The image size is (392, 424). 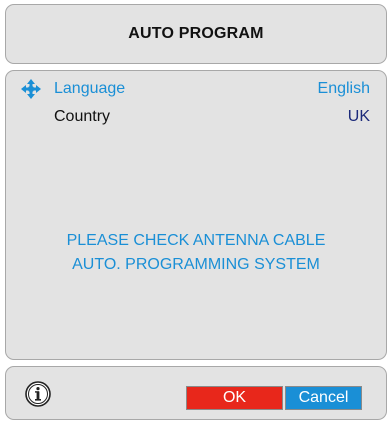 I want to click on button-bar: OK Cancel, so click(x=196, y=393).